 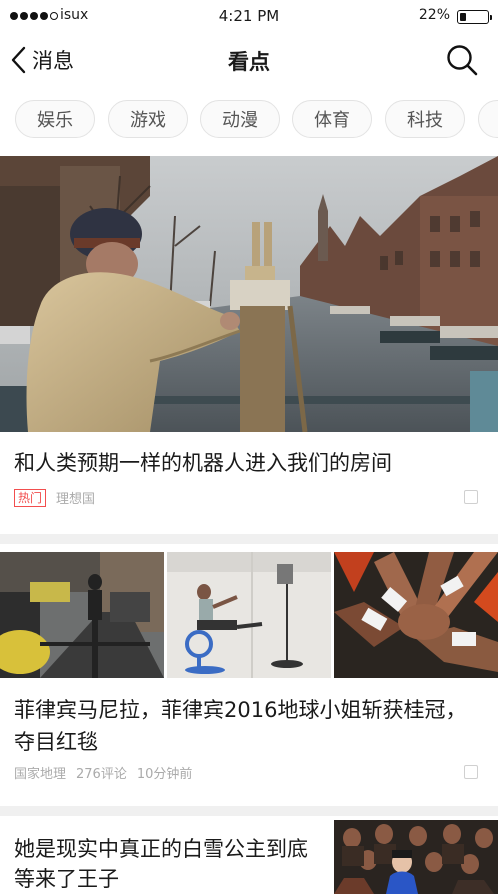 I want to click on card3-thumbnail, so click(x=416, y=857).